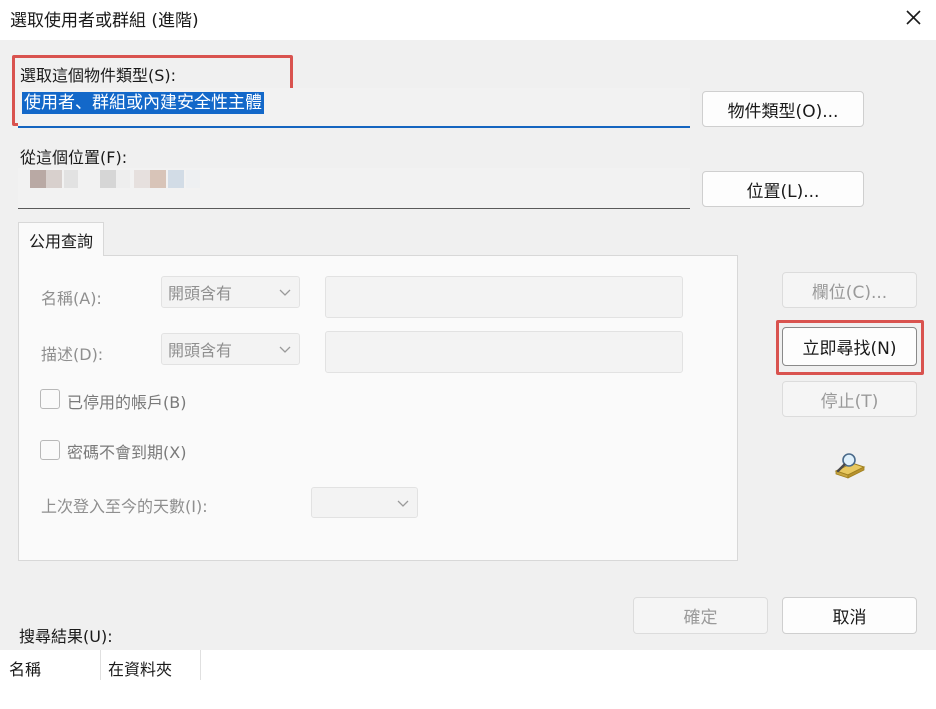  Describe the element at coordinates (50, 450) in the screenshot. I see `non-expiring-password-checkbox` at that location.